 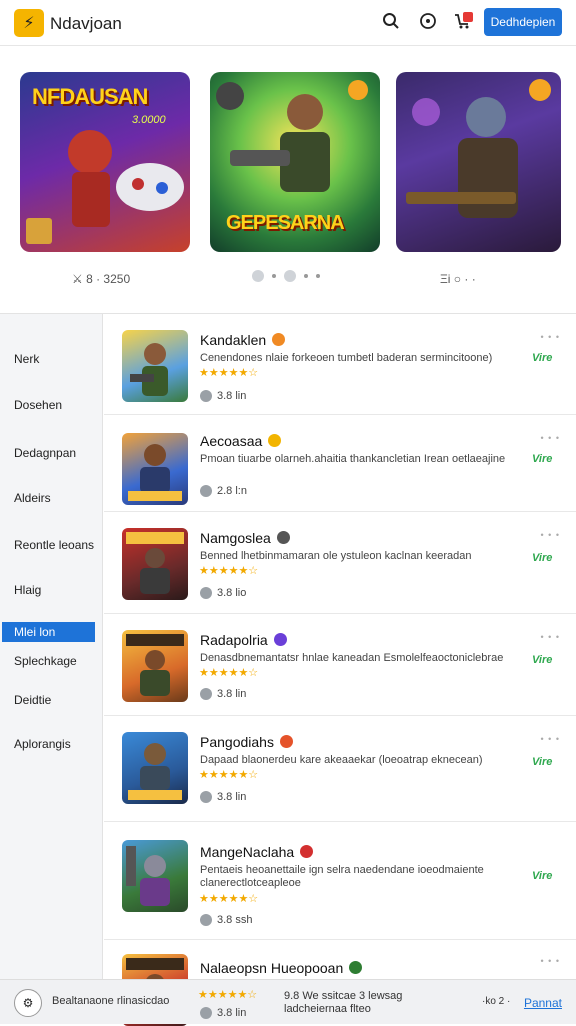 I want to click on sidebar-item: Aldeirs, so click(x=32, y=498).